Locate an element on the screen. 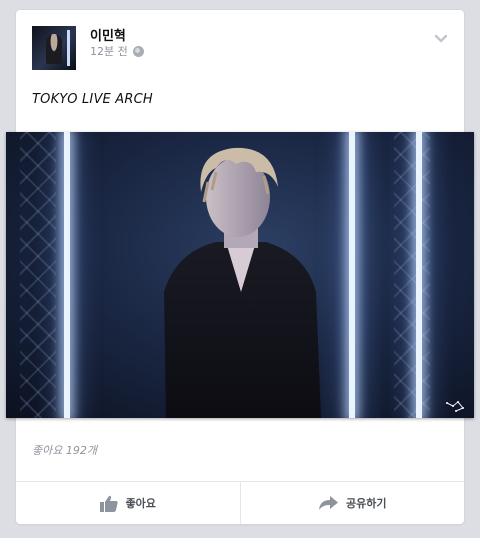 The height and width of the screenshot is (538, 480). share-arrow-icon is located at coordinates (328, 503).